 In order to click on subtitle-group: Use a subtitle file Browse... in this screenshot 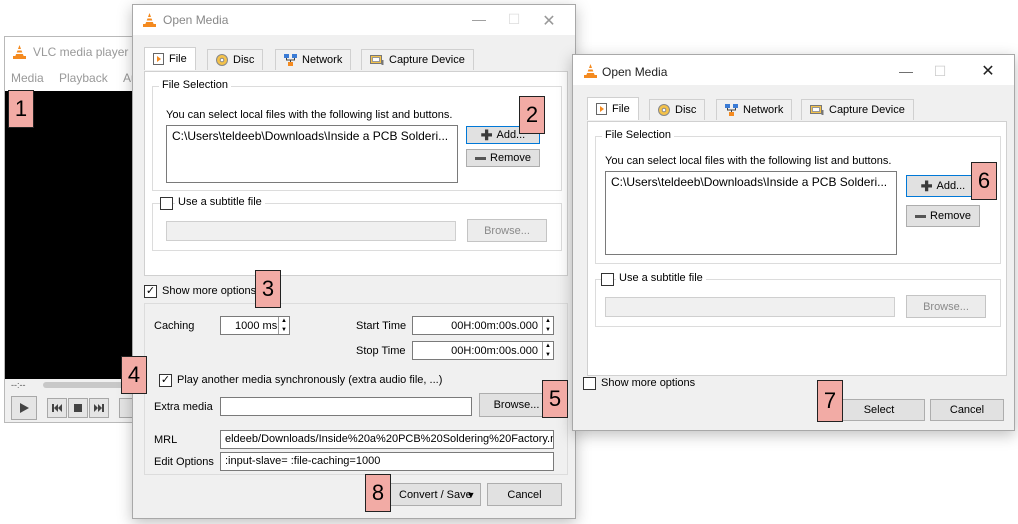, I will do `click(798, 299)`.